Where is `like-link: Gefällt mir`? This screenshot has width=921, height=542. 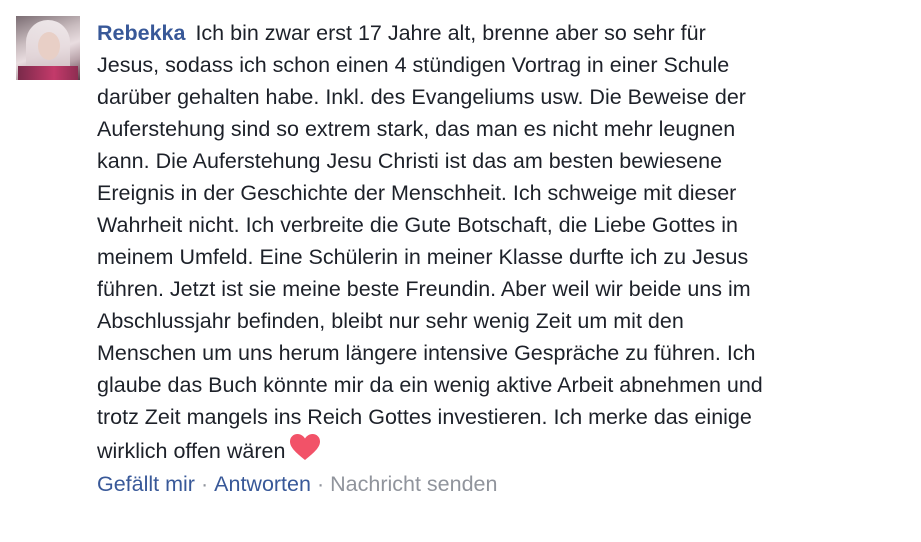 like-link: Gefällt mir is located at coordinates (146, 484).